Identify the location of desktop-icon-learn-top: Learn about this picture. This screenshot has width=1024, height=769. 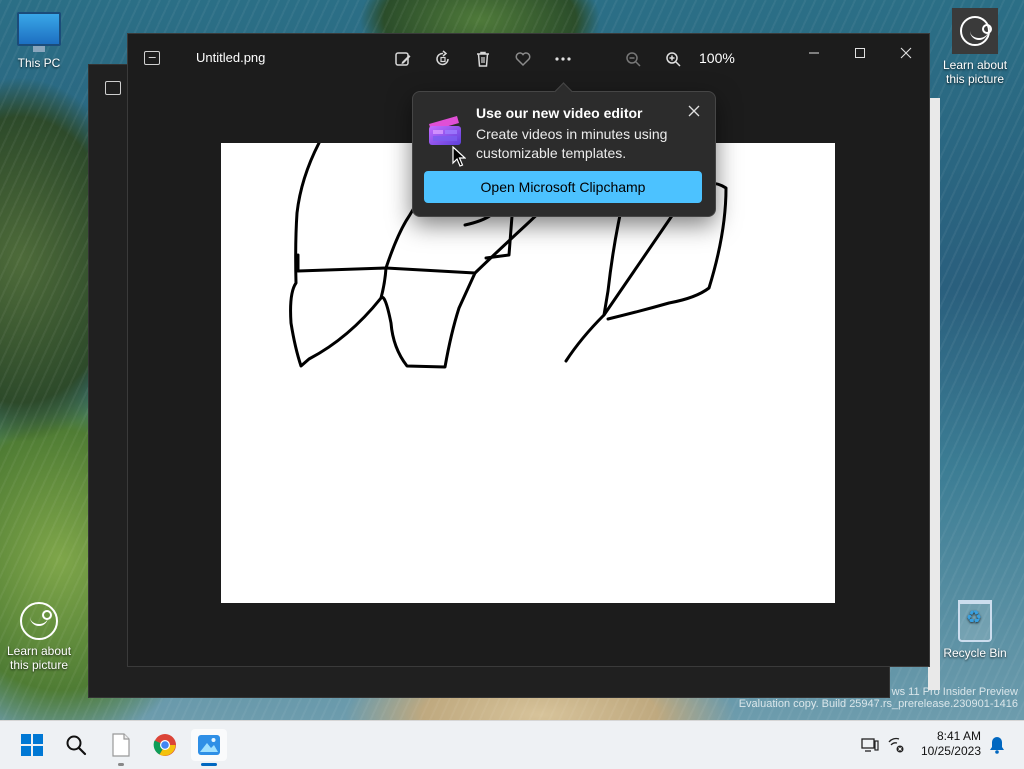
(975, 47).